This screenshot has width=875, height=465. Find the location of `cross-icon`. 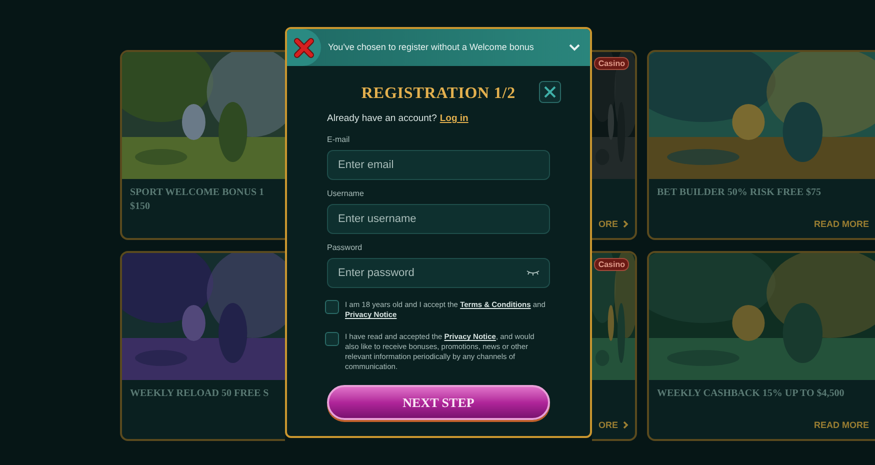

cross-icon is located at coordinates (304, 48).